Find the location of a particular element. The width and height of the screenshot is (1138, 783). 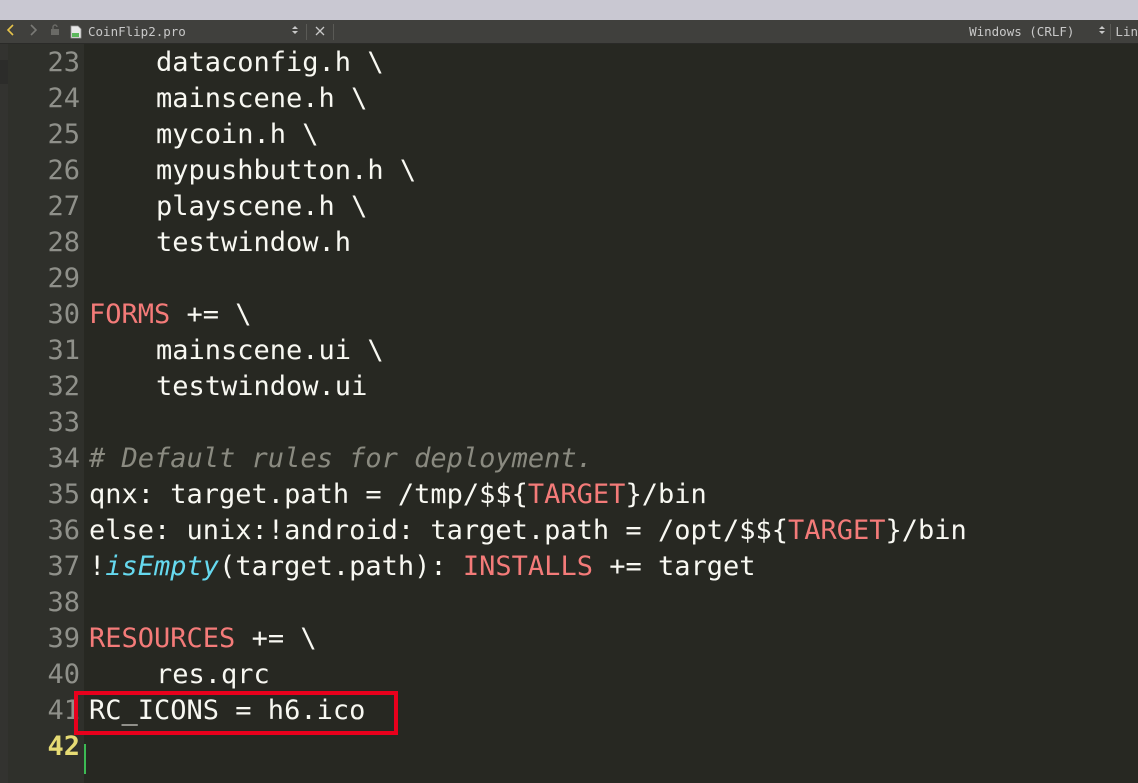

code-token: RESOURCES is located at coordinates (162, 638).